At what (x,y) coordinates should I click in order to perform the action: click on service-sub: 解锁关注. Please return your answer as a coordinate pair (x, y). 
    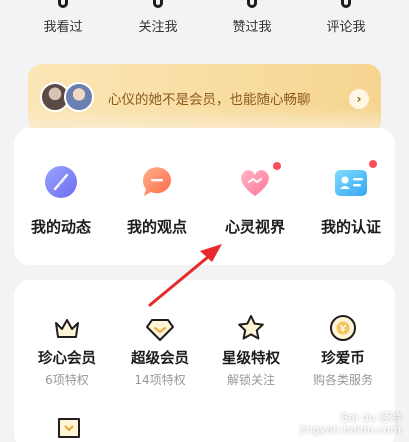
    Looking at the image, I should click on (250, 380).